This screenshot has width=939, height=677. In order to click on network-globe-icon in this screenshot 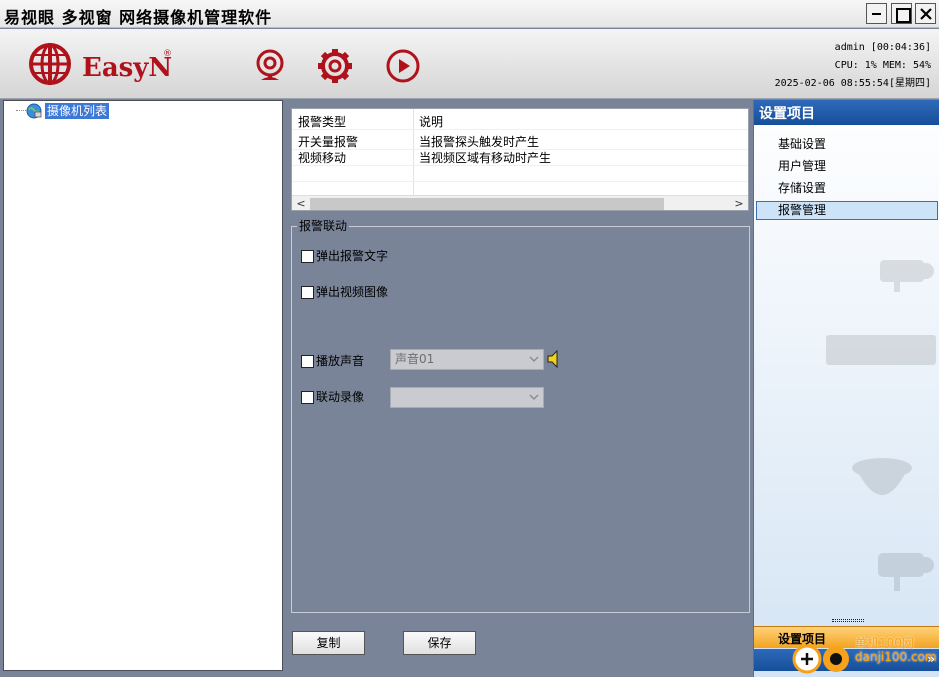, I will do `click(34, 111)`.